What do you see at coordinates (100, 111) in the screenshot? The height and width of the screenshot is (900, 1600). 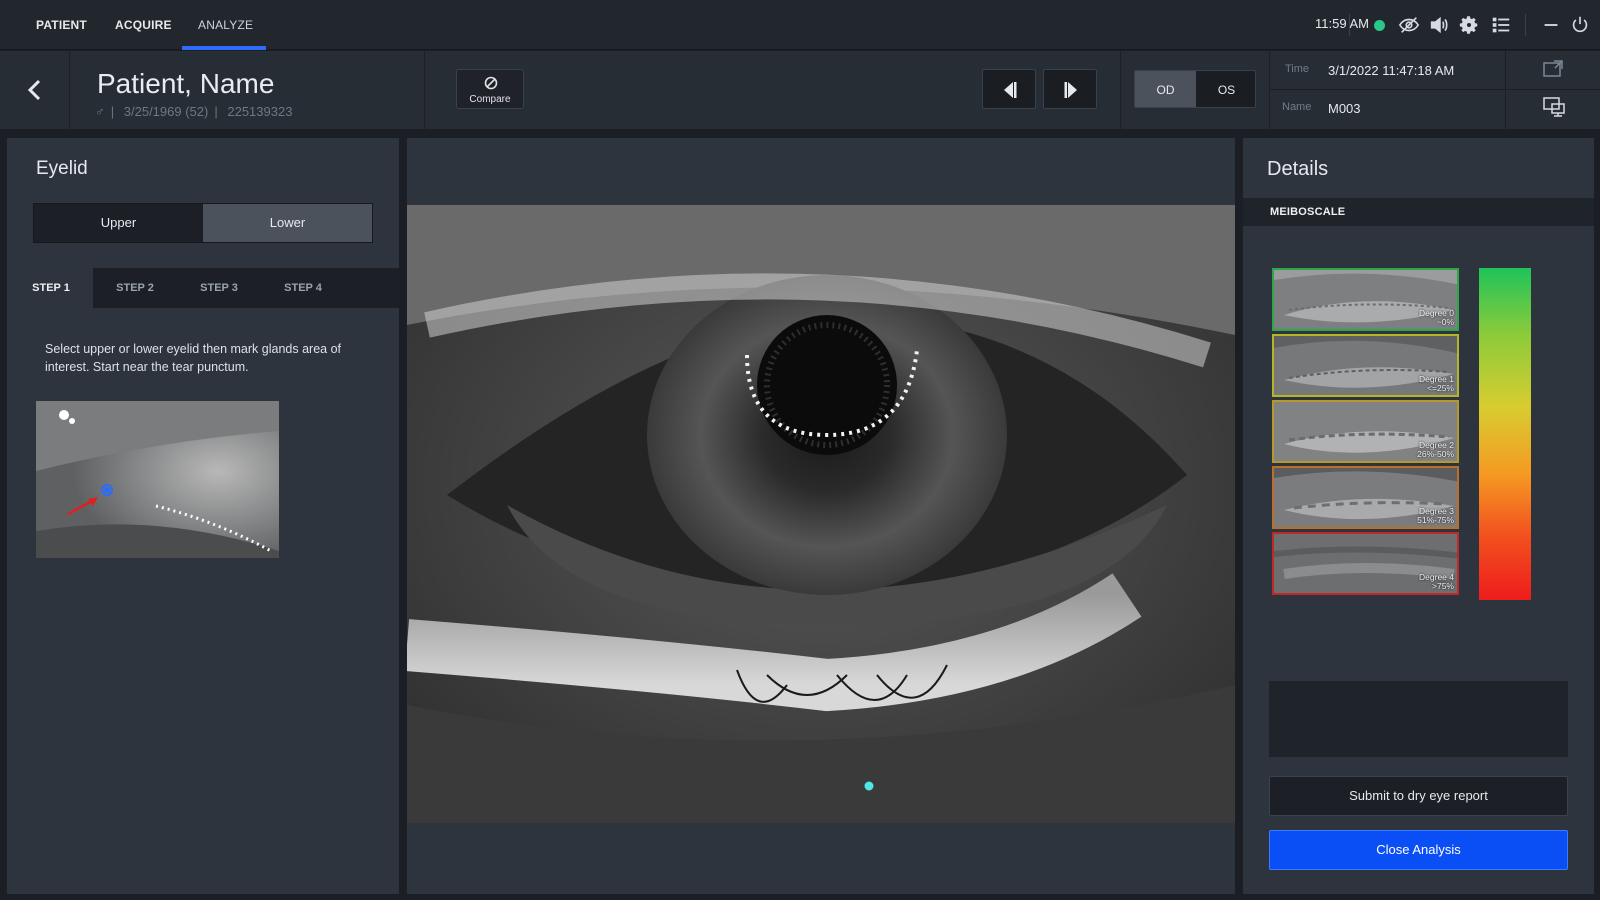 I see `gender-icon: ♂` at bounding box center [100, 111].